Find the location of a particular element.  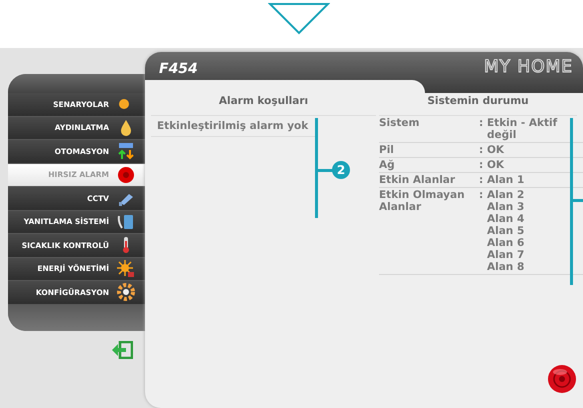

status-value: Alan 7 is located at coordinates (505, 255).